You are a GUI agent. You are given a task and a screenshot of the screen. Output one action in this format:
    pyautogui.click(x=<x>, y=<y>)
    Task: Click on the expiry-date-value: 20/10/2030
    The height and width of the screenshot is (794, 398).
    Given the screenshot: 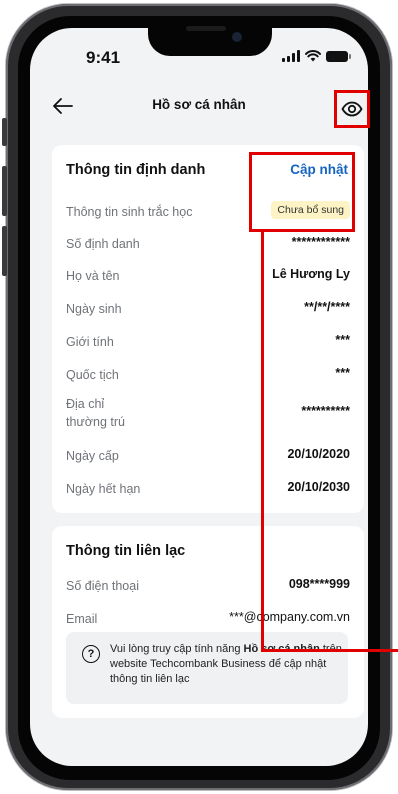 What is the action you would take?
    pyautogui.click(x=318, y=487)
    